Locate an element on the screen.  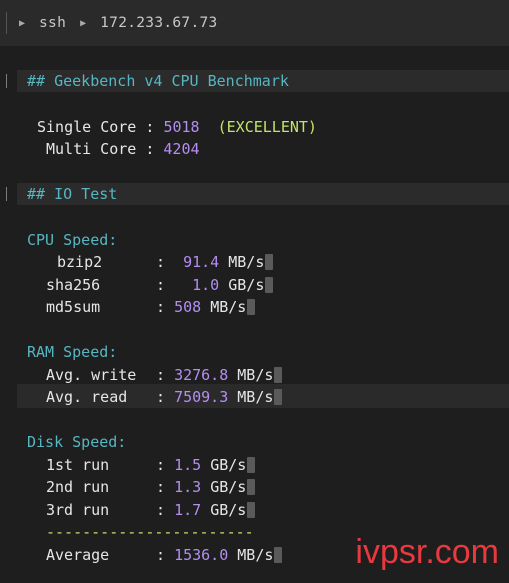
ram-speed-title: RAM Speed: is located at coordinates (72, 352).